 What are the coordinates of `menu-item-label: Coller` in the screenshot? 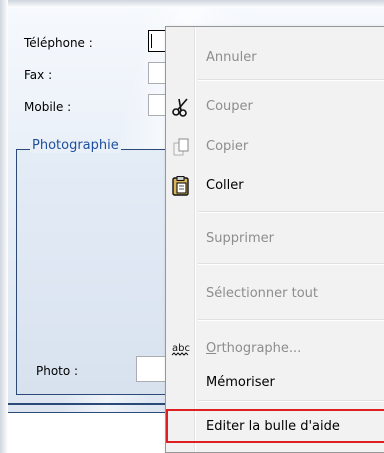 It's located at (225, 185).